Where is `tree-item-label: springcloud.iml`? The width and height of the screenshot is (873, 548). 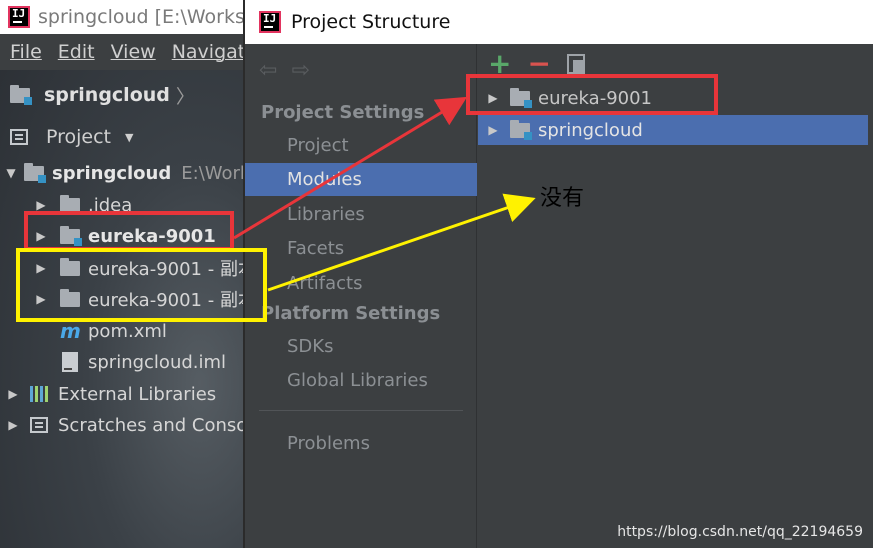
tree-item-label: springcloud.iml is located at coordinates (157, 362).